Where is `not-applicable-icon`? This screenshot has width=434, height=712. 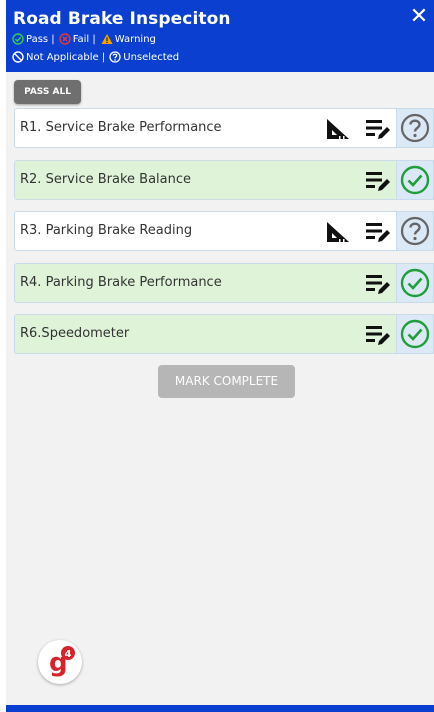
not-applicable-icon is located at coordinates (18, 57).